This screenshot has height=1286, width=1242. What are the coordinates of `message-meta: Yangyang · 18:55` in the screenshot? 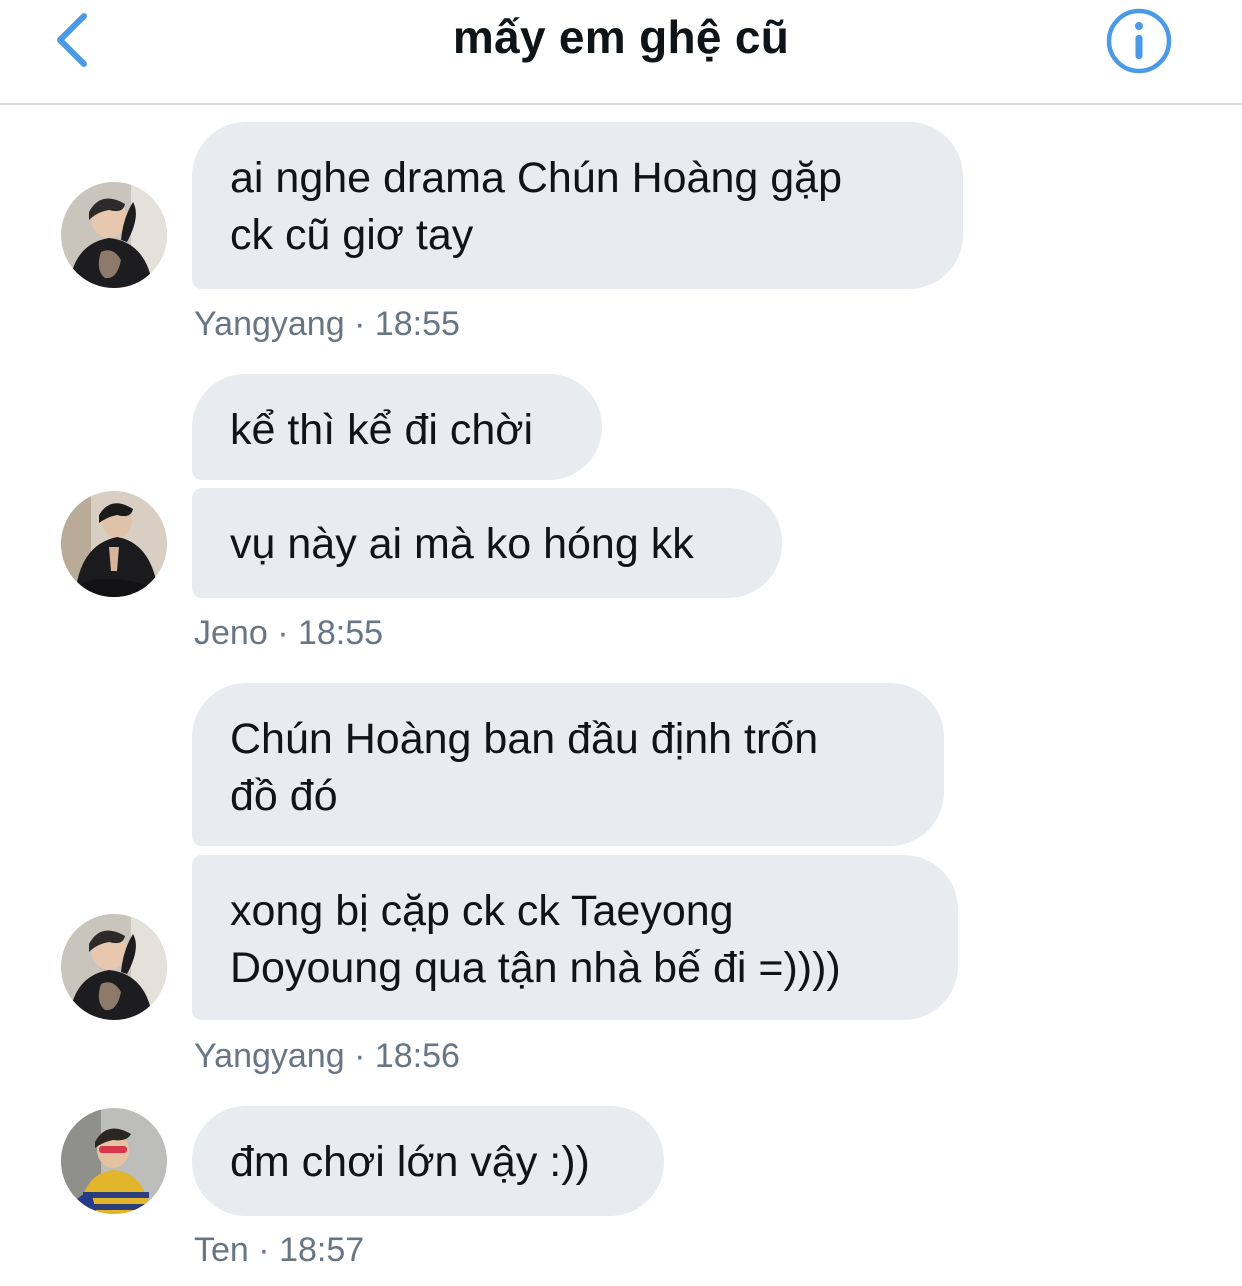 It's located at (327, 324).